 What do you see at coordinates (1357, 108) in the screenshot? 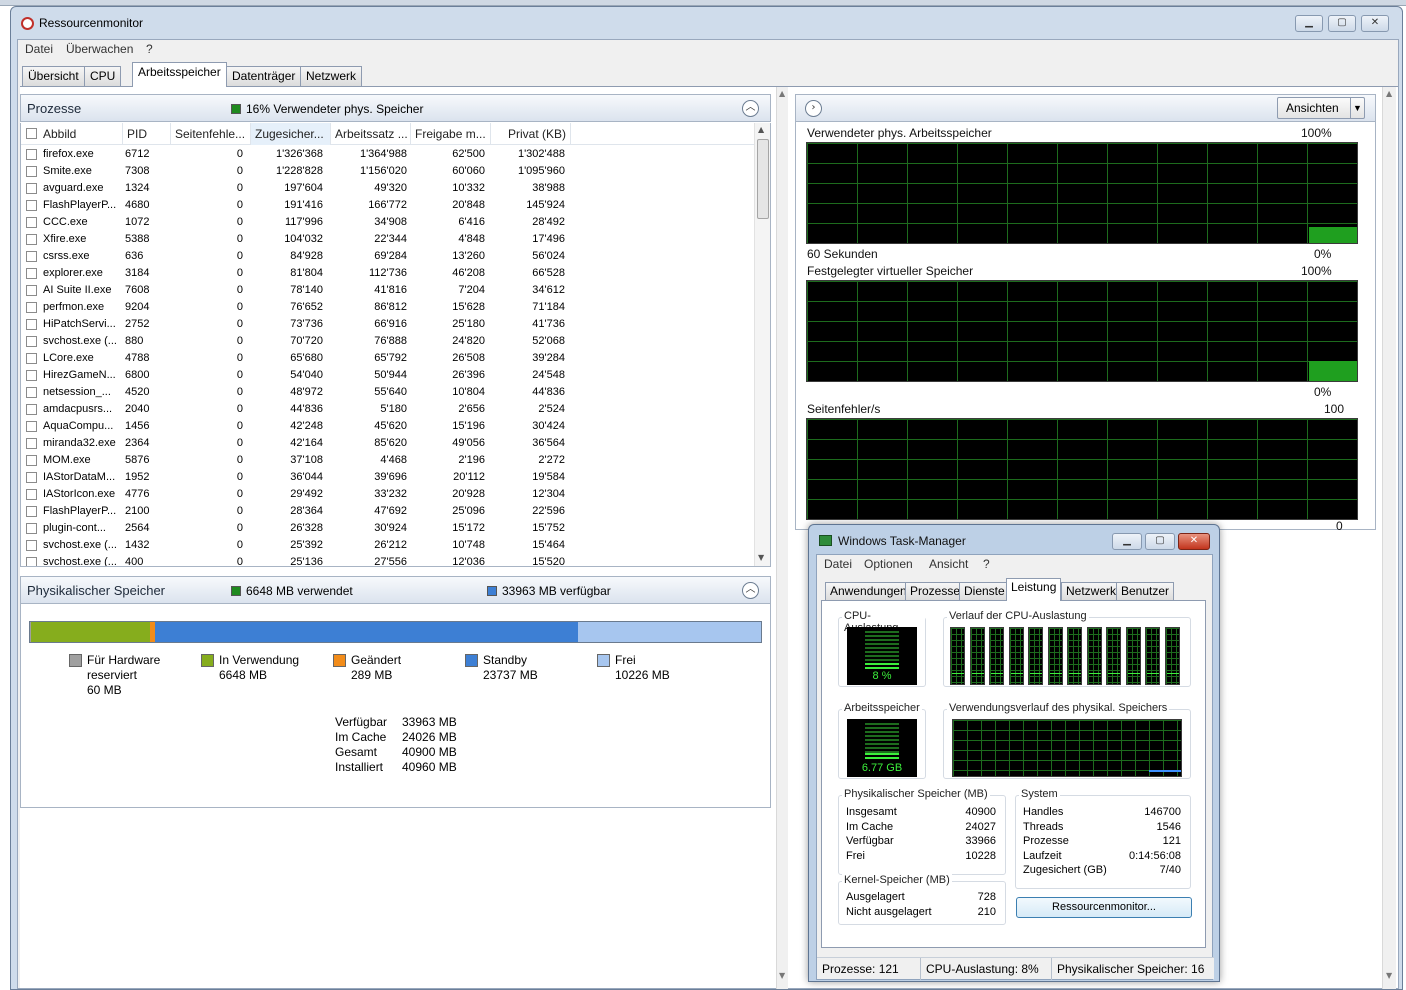
I see `chevron-down-icon: ▼` at bounding box center [1357, 108].